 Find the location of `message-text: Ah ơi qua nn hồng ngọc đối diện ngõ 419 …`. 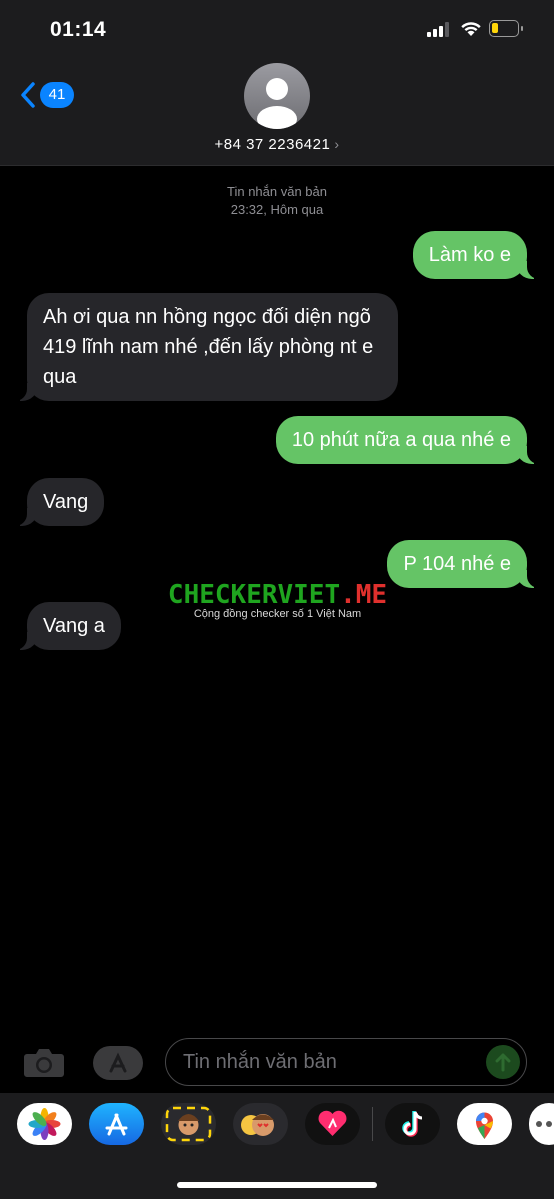

message-text: Ah ơi qua nn hồng ngọc đối diện ngõ 419 … is located at coordinates (208, 347).